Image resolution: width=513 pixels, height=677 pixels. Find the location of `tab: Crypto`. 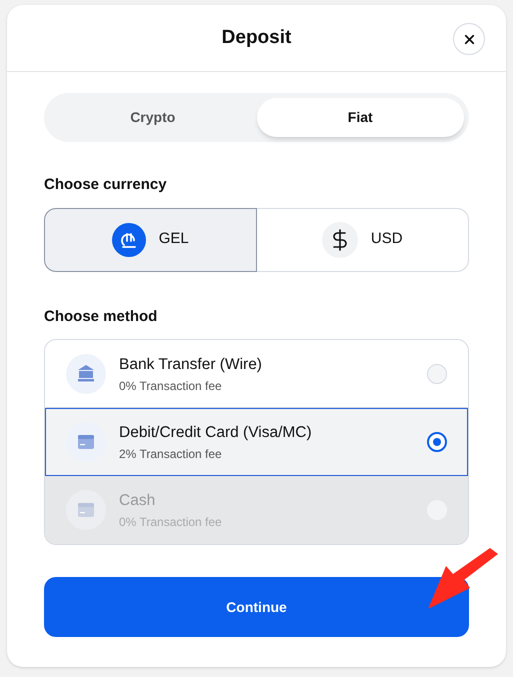

tab: Crypto is located at coordinates (152, 117).